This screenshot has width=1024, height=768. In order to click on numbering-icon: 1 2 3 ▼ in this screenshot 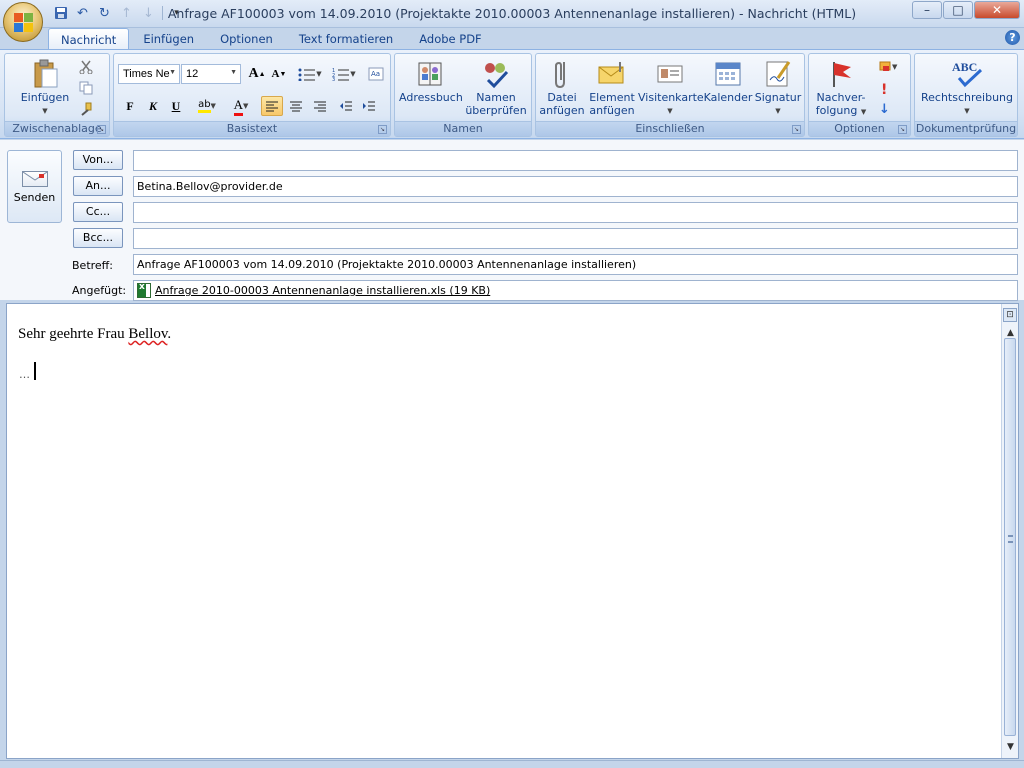, I will do `click(344, 74)`.